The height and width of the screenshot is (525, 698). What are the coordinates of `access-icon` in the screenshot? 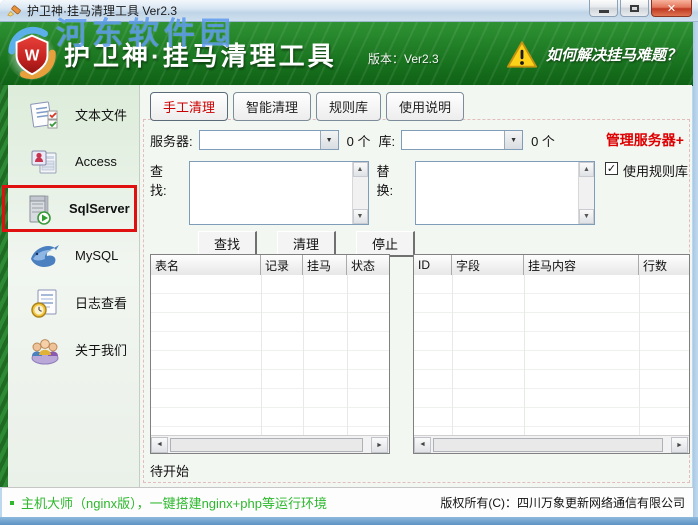 It's located at (44, 161).